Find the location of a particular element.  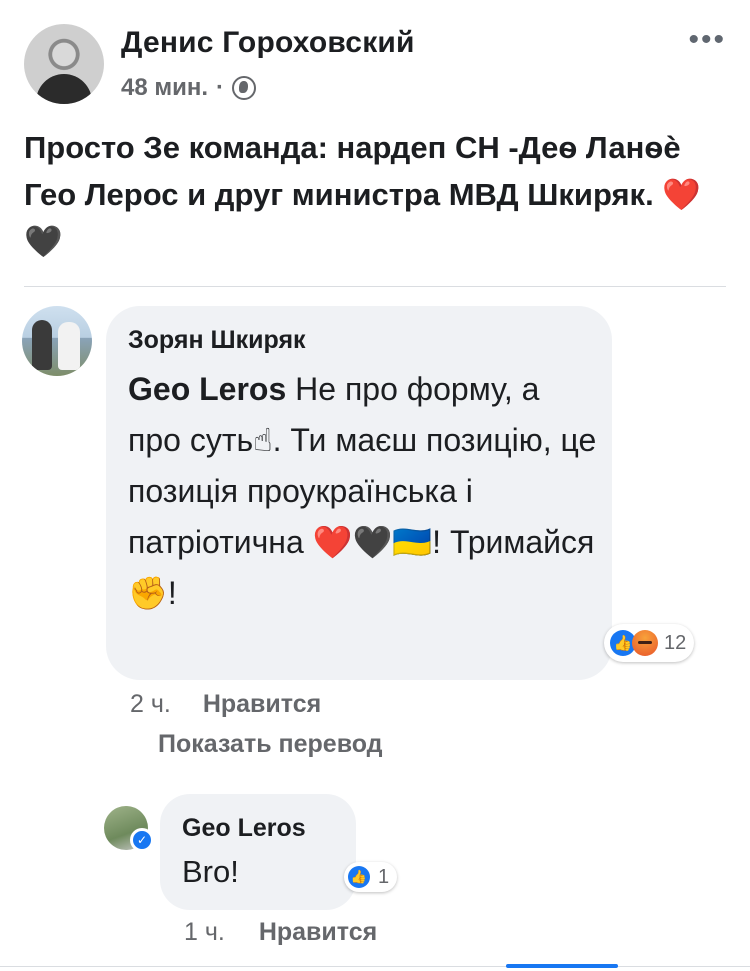

divider is located at coordinates (375, 286).